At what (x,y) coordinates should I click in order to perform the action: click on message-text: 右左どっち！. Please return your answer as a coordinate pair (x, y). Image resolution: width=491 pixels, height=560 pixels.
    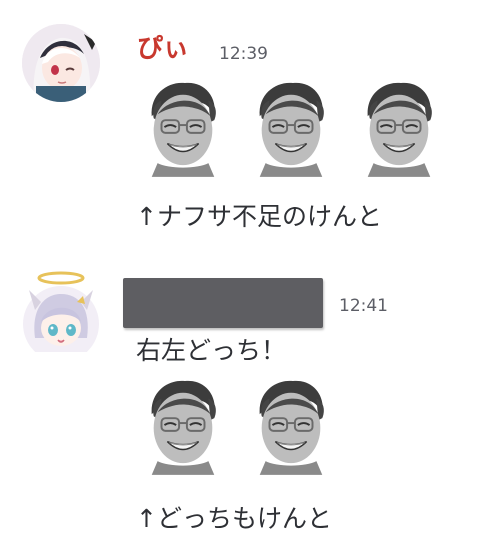
    Looking at the image, I should click on (211, 350).